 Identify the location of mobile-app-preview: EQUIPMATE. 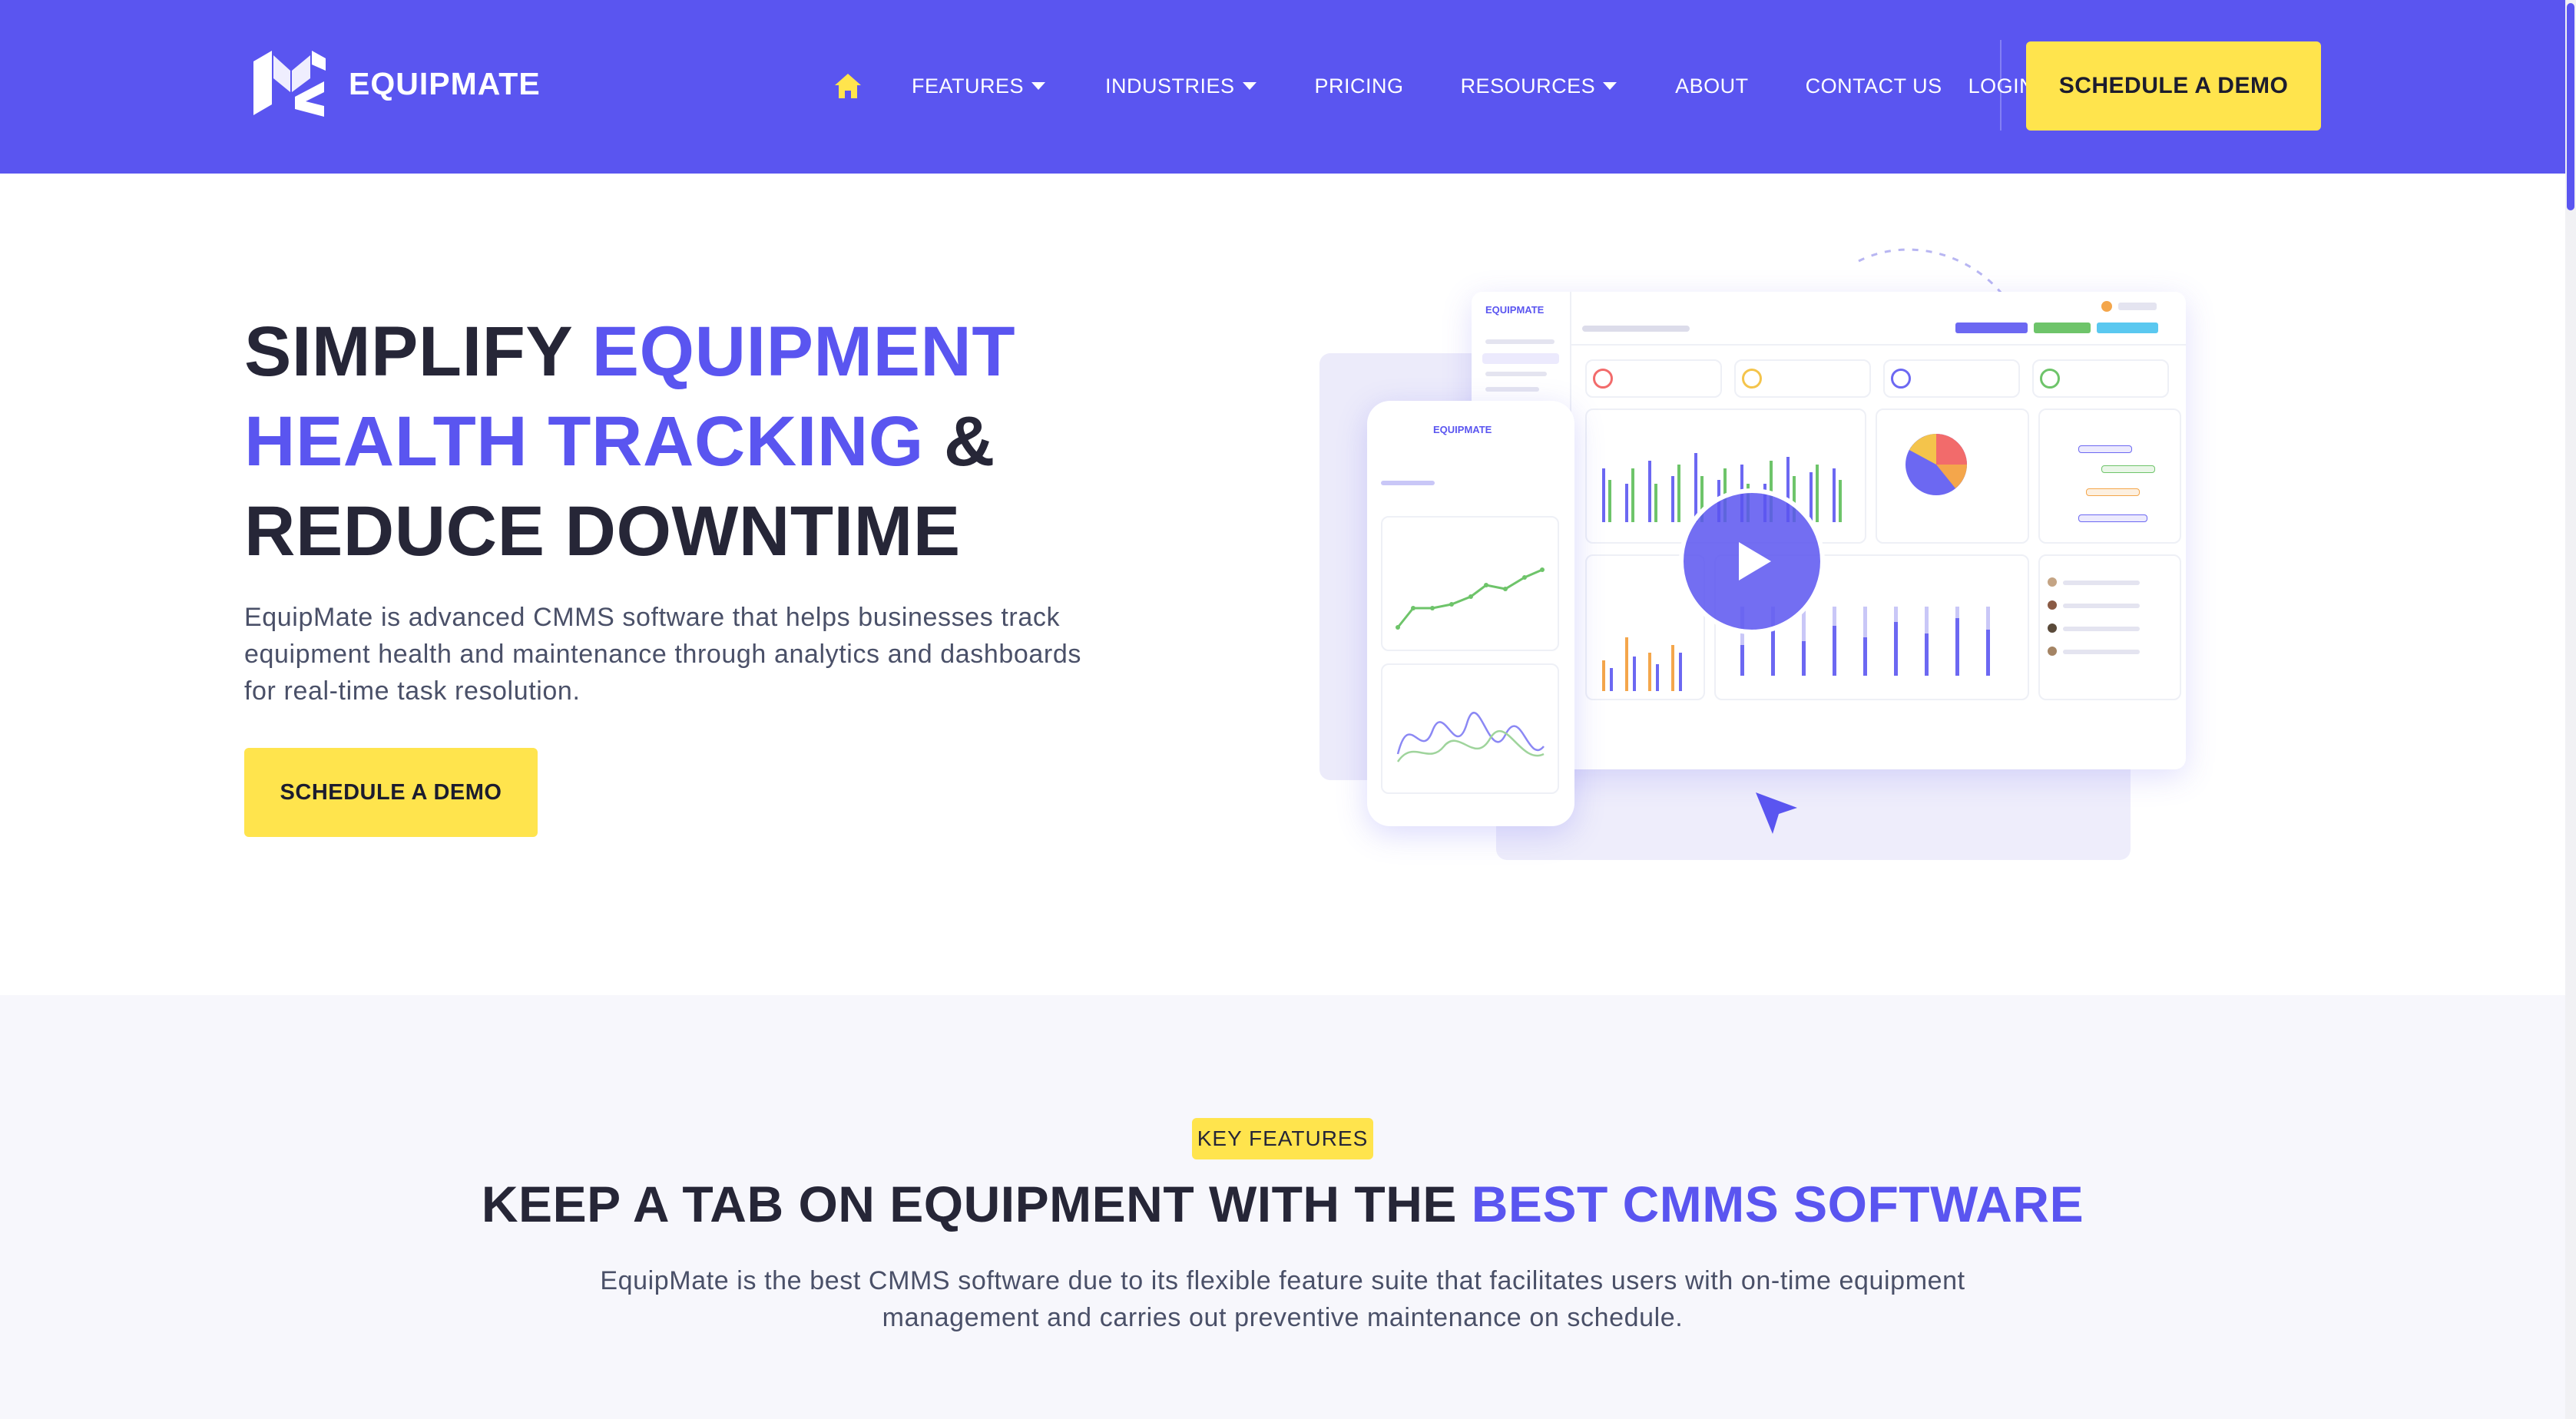
(1470, 613).